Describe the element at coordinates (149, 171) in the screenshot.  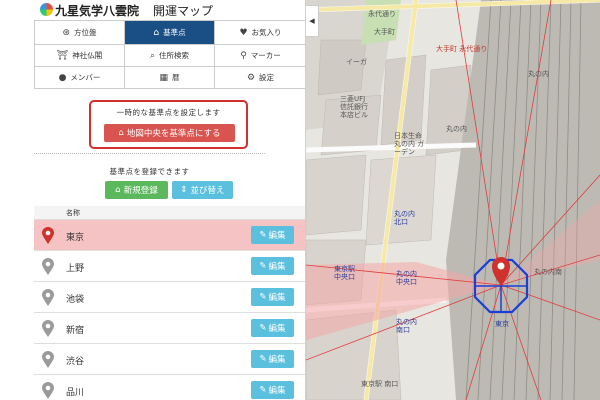
I see `register-text: 基準点を登録できます` at that location.